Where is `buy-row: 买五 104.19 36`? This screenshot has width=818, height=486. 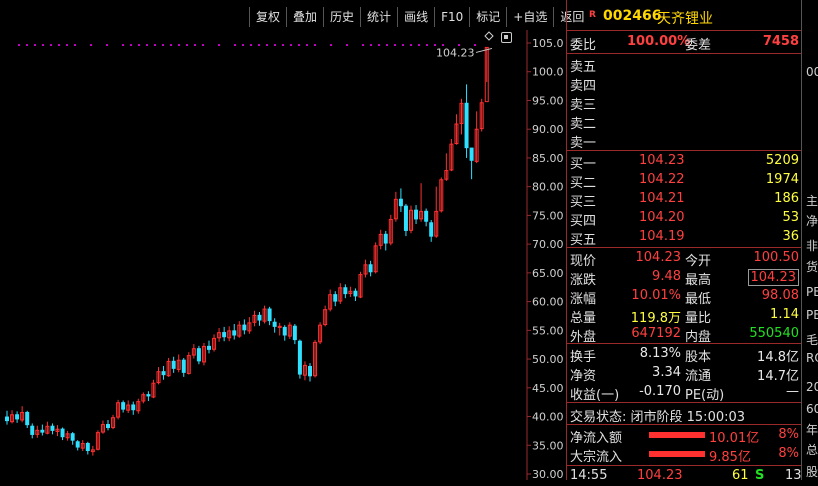 buy-row: 买五 104.19 36 is located at coordinates (684, 238).